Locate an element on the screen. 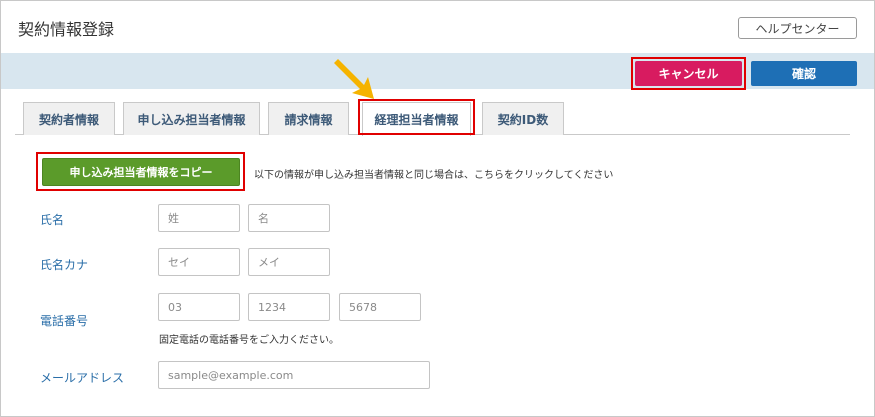 The width and height of the screenshot is (875, 417). cancel-button: キャンセル is located at coordinates (688, 73).